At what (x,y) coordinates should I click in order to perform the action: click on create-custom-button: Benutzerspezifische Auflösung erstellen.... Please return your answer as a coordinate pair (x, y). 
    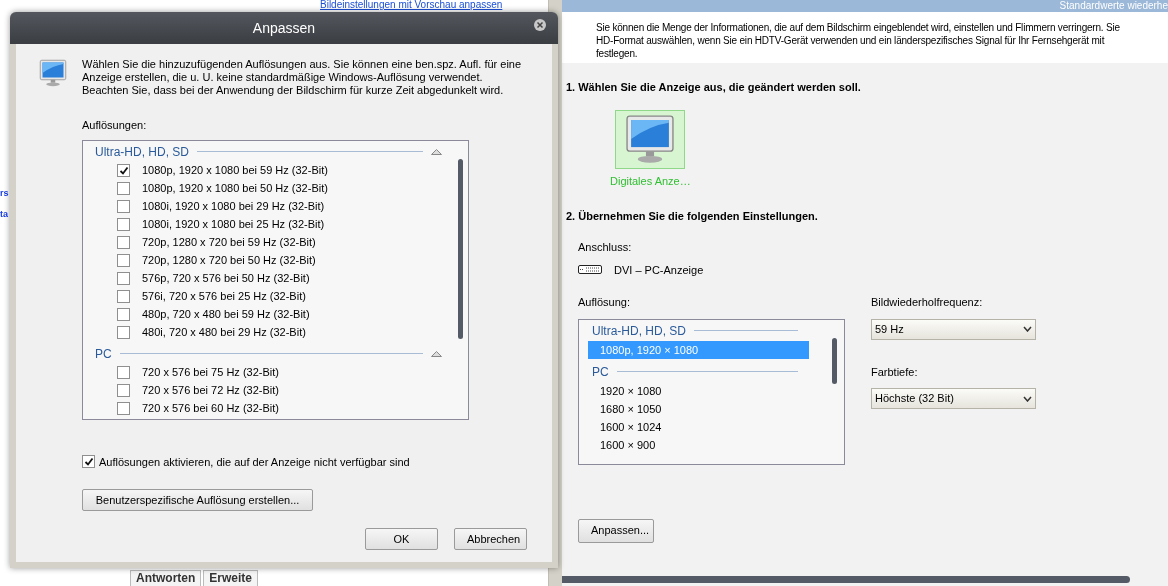
    Looking at the image, I should click on (197, 500).